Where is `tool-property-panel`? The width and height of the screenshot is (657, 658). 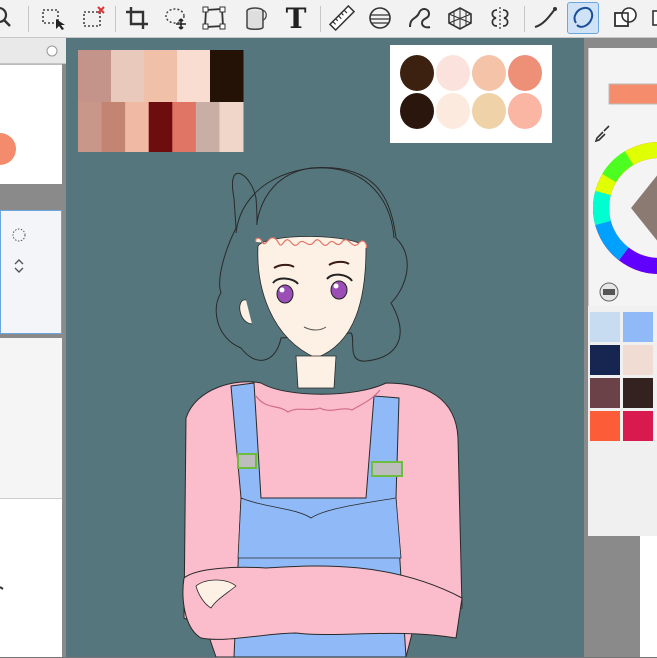
tool-property-panel is located at coordinates (31, 337).